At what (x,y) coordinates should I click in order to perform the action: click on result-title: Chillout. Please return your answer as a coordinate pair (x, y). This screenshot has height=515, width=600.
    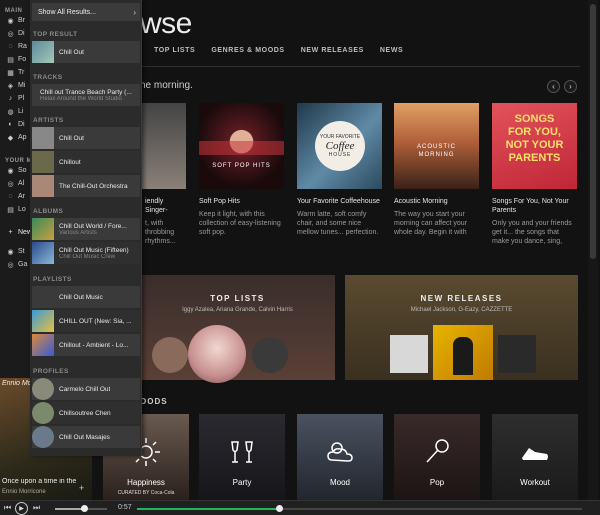
    Looking at the image, I should click on (70, 162).